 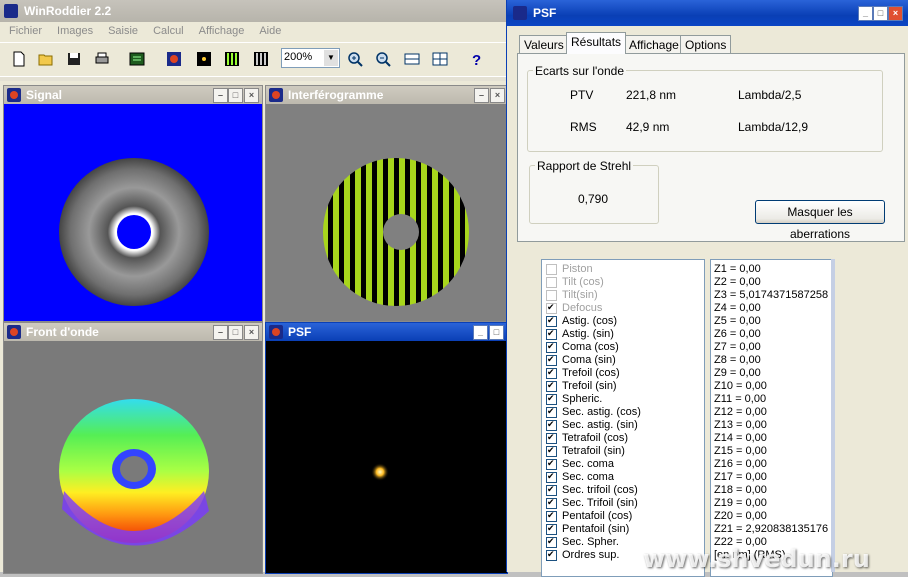 I want to click on tab-affichage: Affichage, so click(x=654, y=44).